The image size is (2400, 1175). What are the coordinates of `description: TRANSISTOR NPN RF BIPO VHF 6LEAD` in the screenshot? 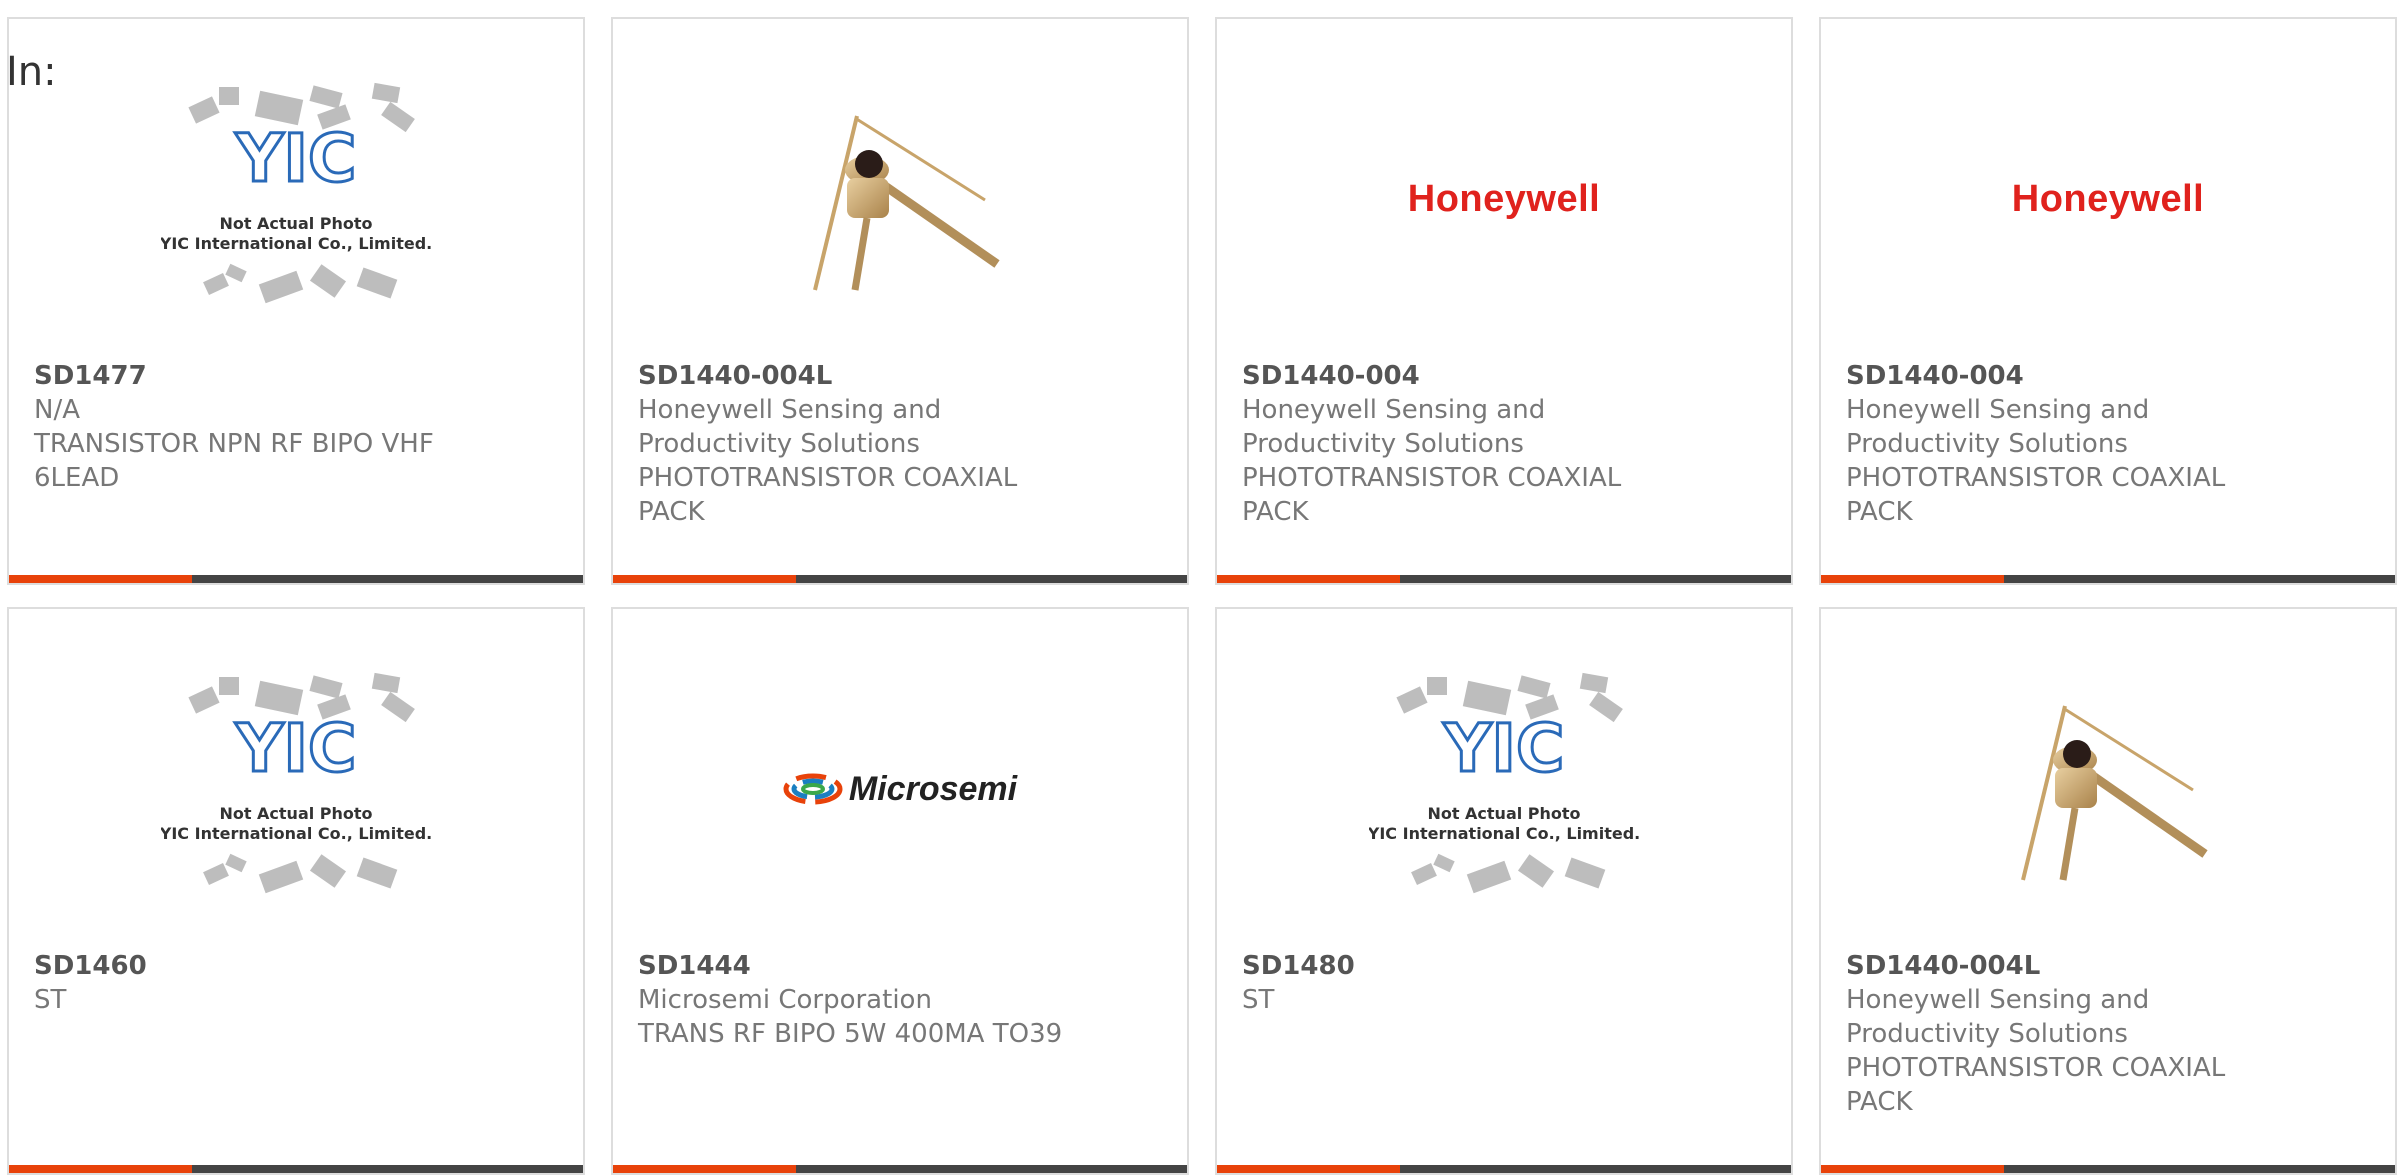 It's located at (234, 461).